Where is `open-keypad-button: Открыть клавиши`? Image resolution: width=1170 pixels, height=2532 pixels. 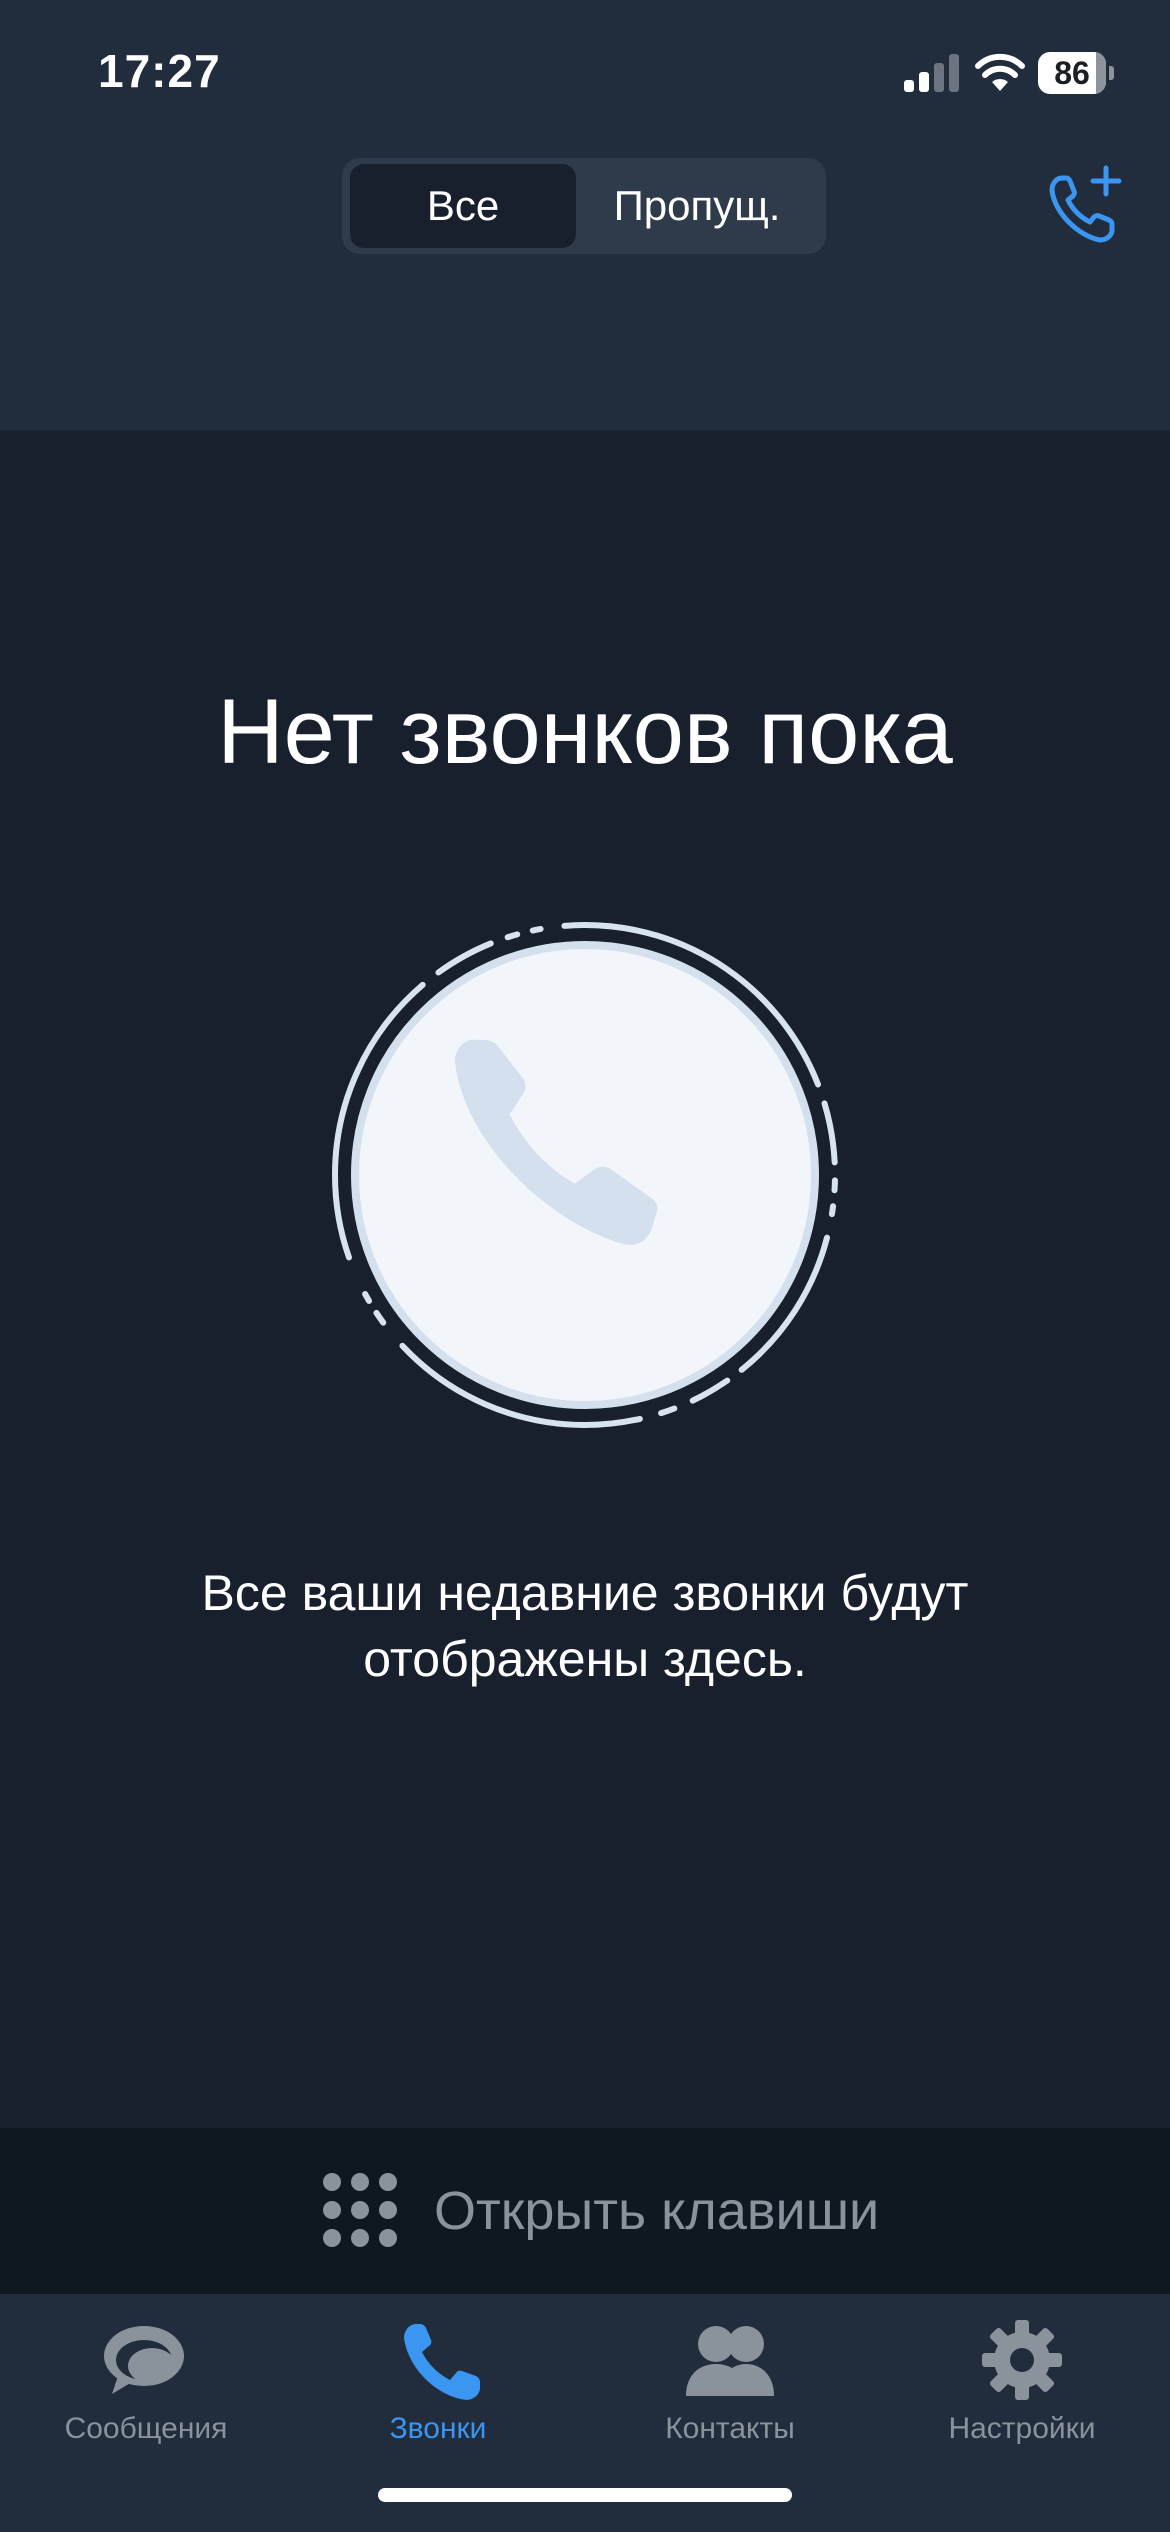
open-keypad-button: Открыть клавиши is located at coordinates (585, 2211).